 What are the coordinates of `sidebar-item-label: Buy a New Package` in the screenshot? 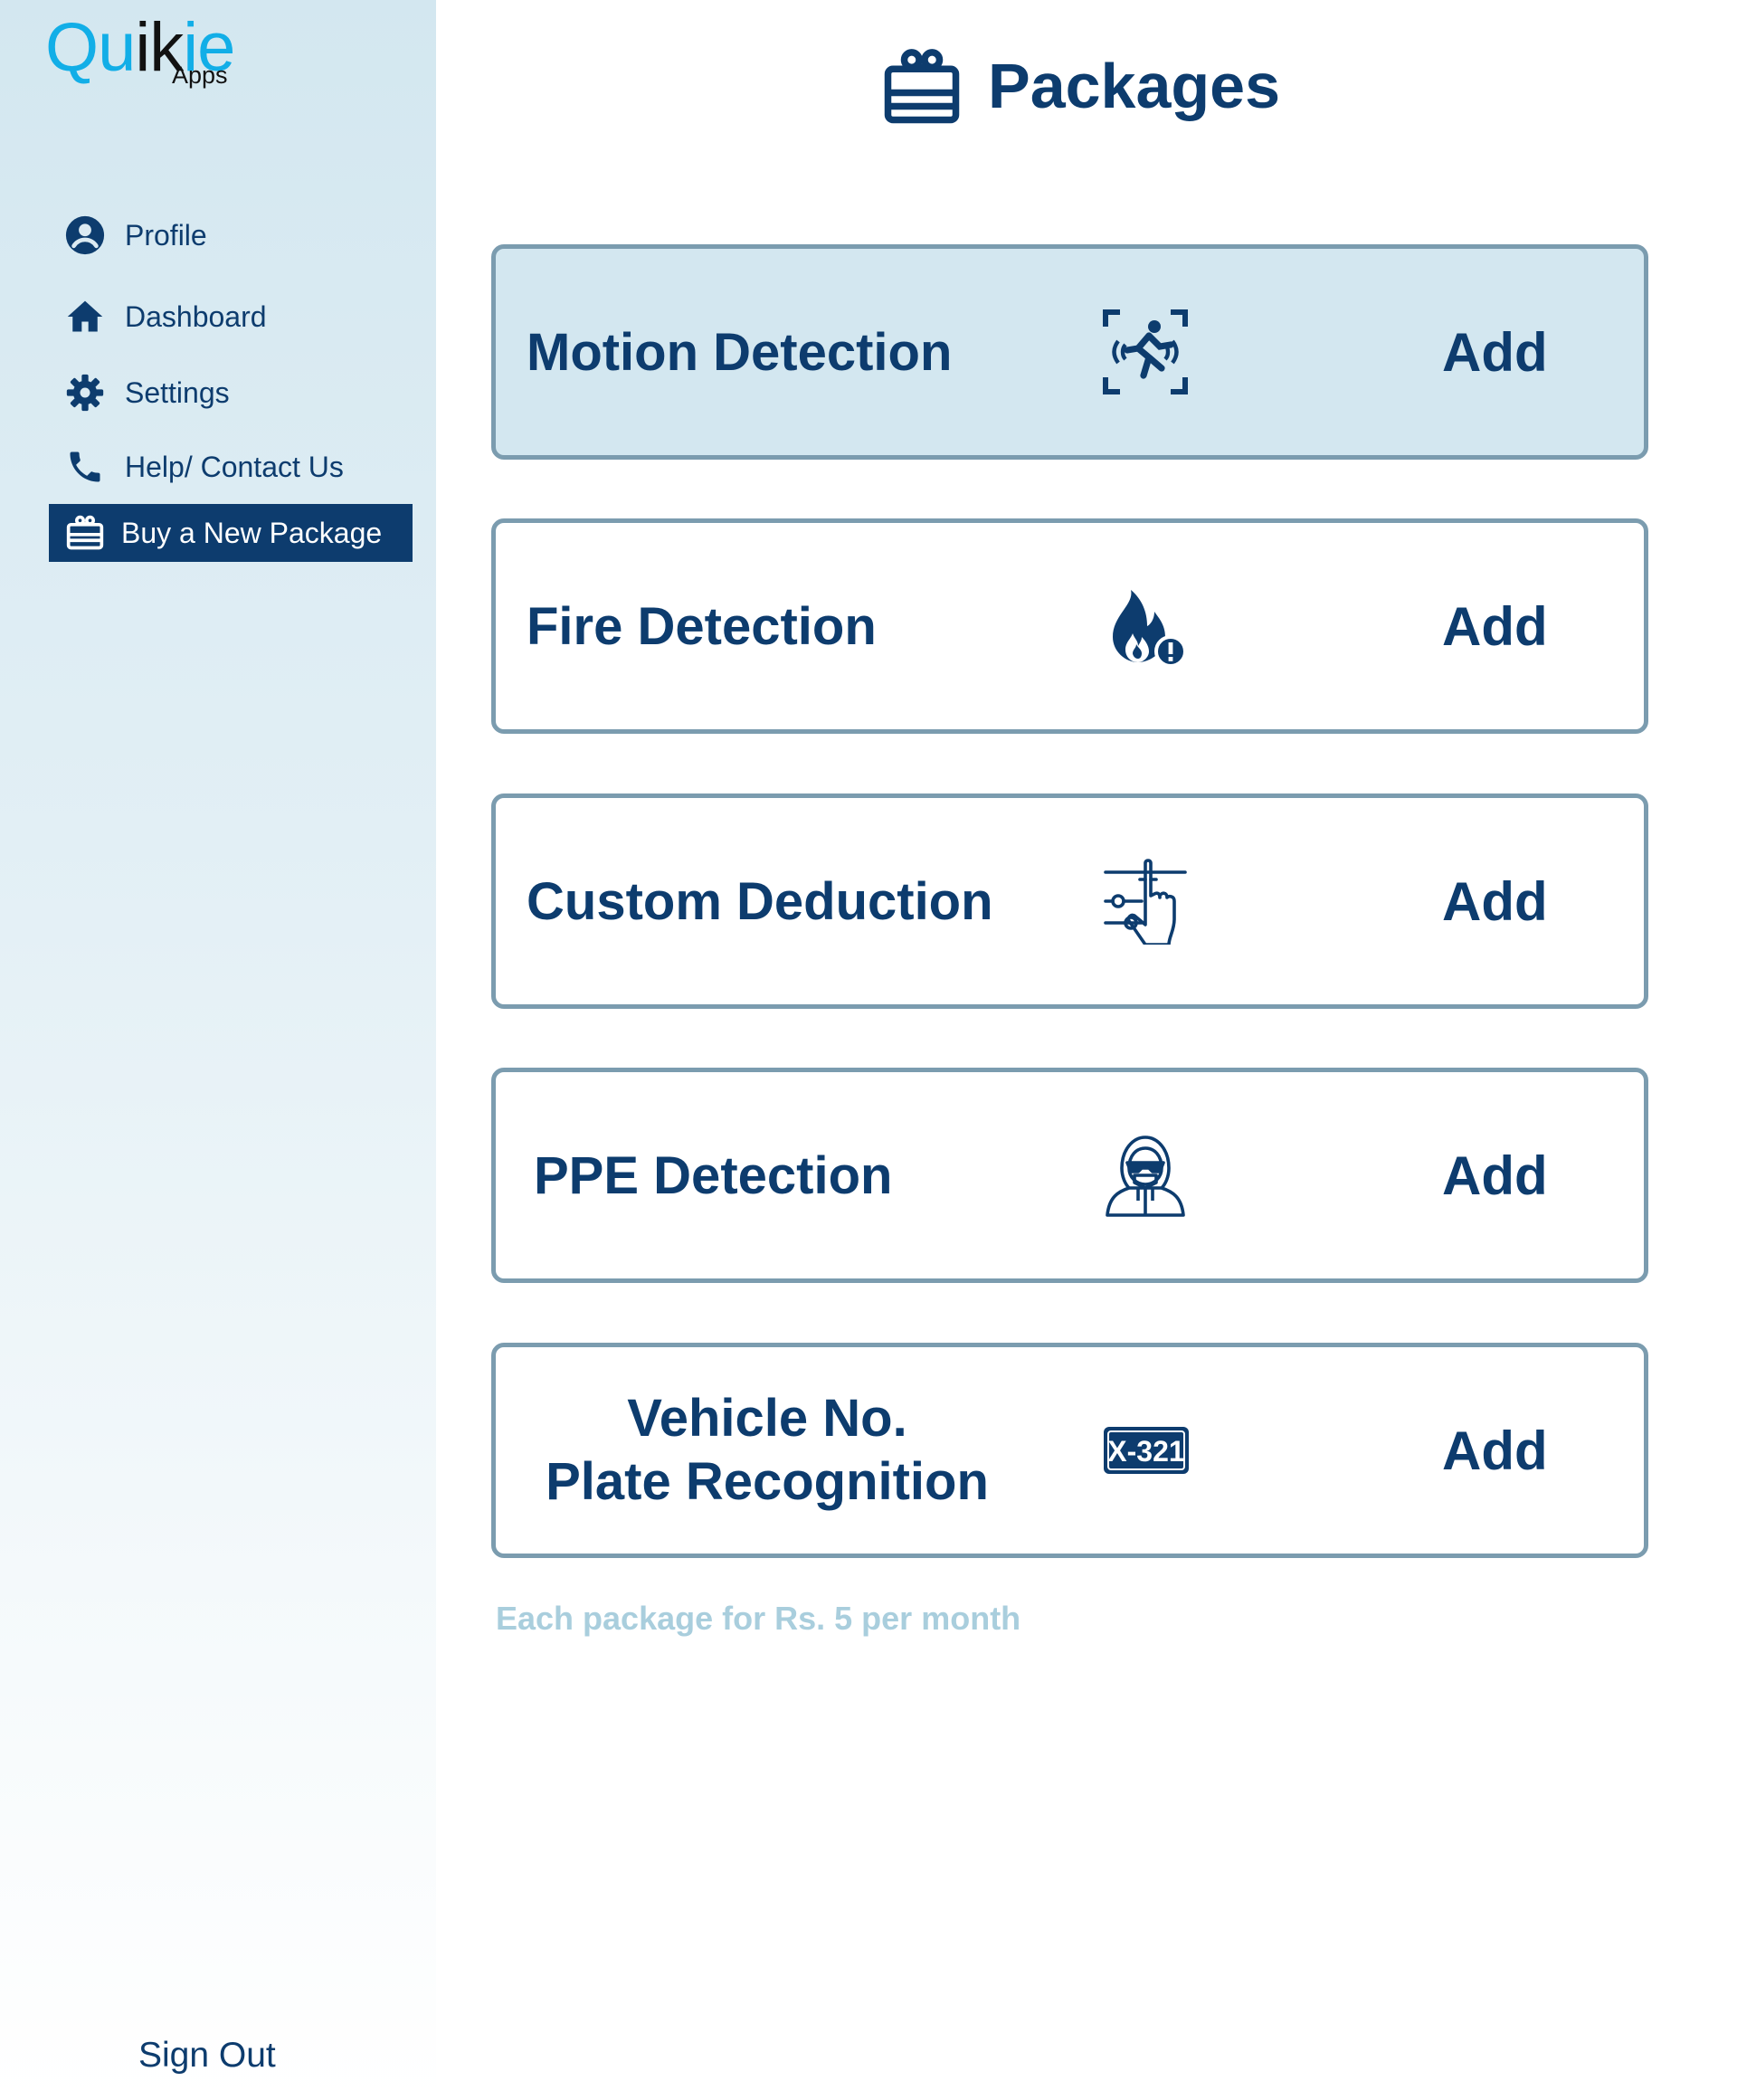 It's located at (252, 532).